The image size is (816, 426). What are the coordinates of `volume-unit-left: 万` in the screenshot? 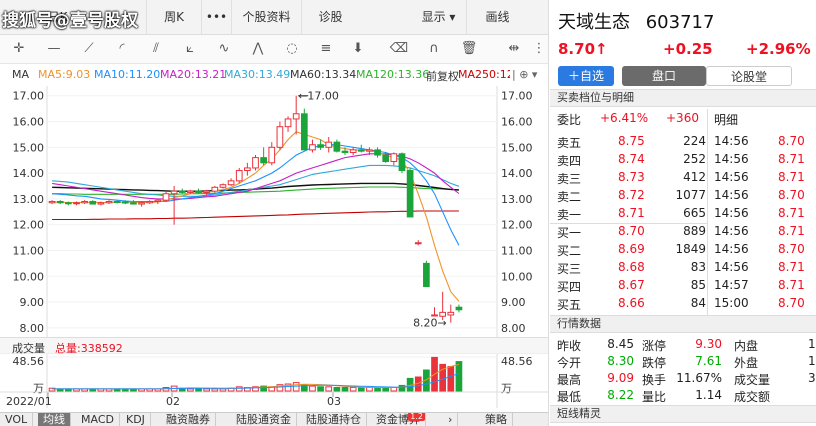 It's located at (38, 388).